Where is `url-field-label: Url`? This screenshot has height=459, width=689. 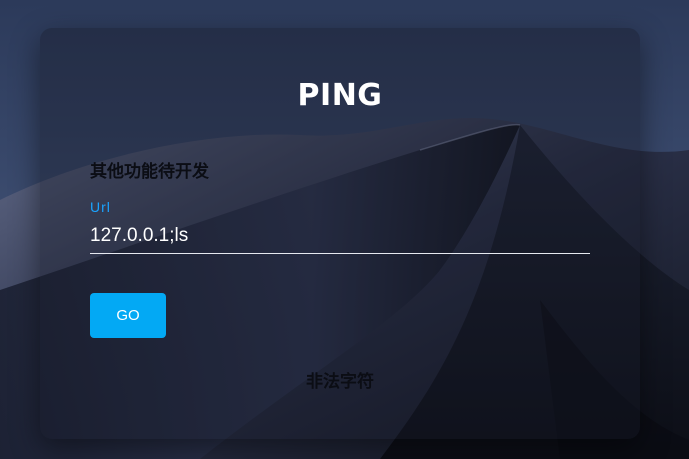 url-field-label: Url is located at coordinates (100, 207).